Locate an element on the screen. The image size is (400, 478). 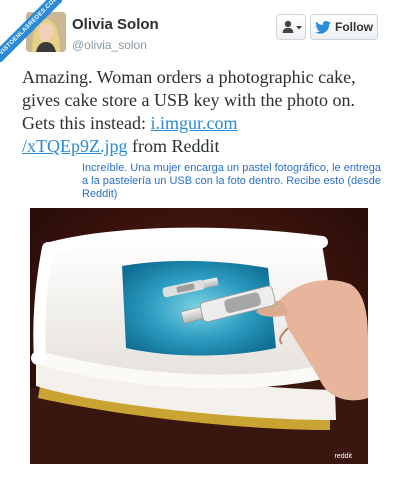
tweet-link-part1: i.imgur.com is located at coordinates (194, 123).